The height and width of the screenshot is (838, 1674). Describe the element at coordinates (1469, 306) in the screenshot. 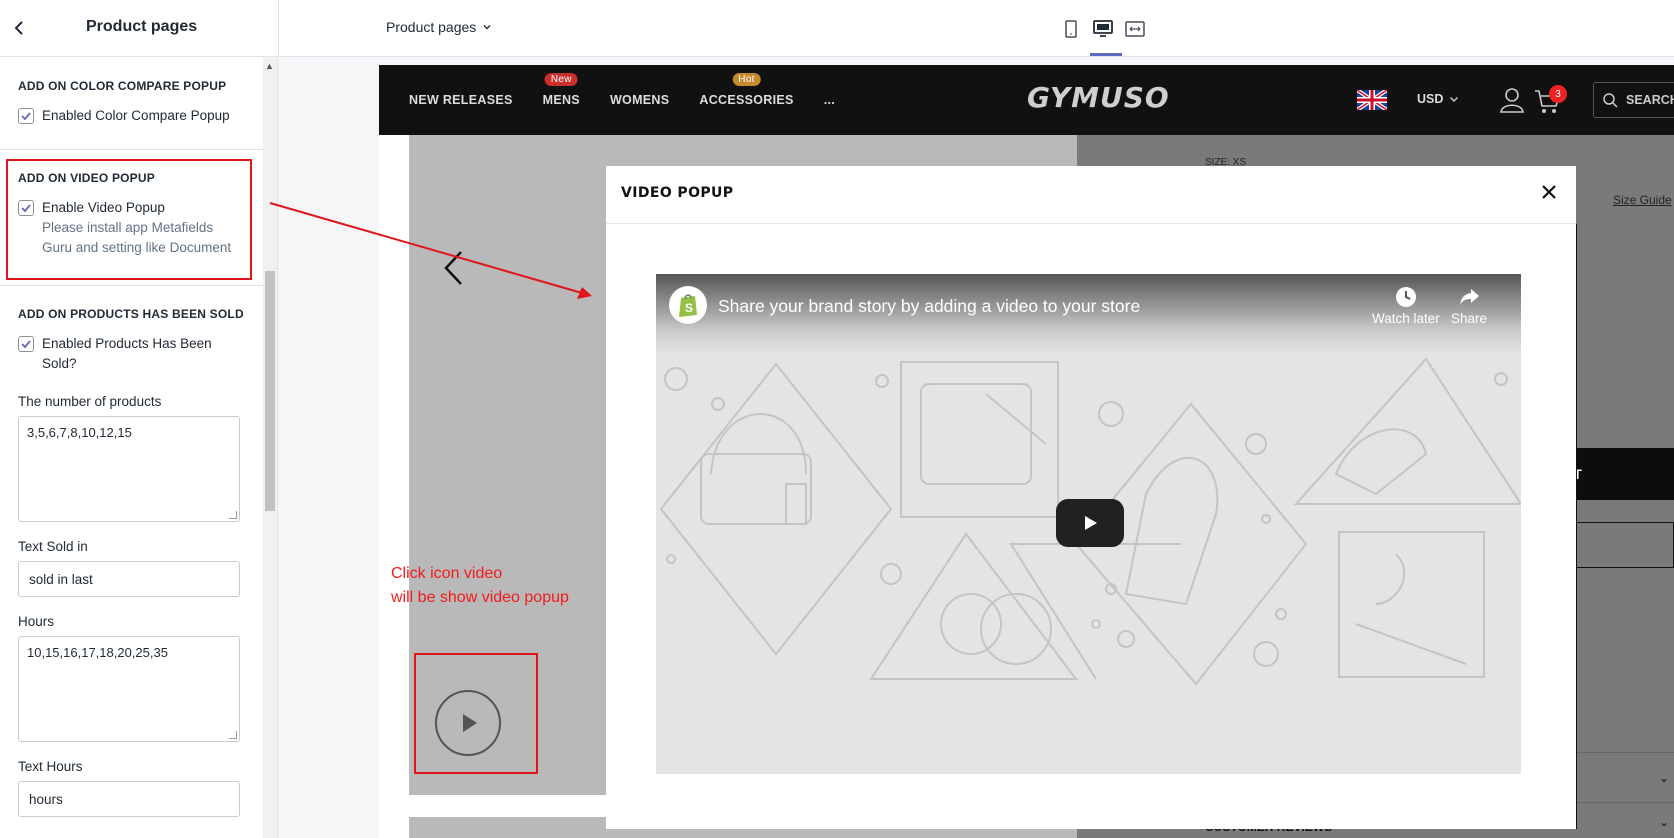

I see `share-button: Share` at that location.